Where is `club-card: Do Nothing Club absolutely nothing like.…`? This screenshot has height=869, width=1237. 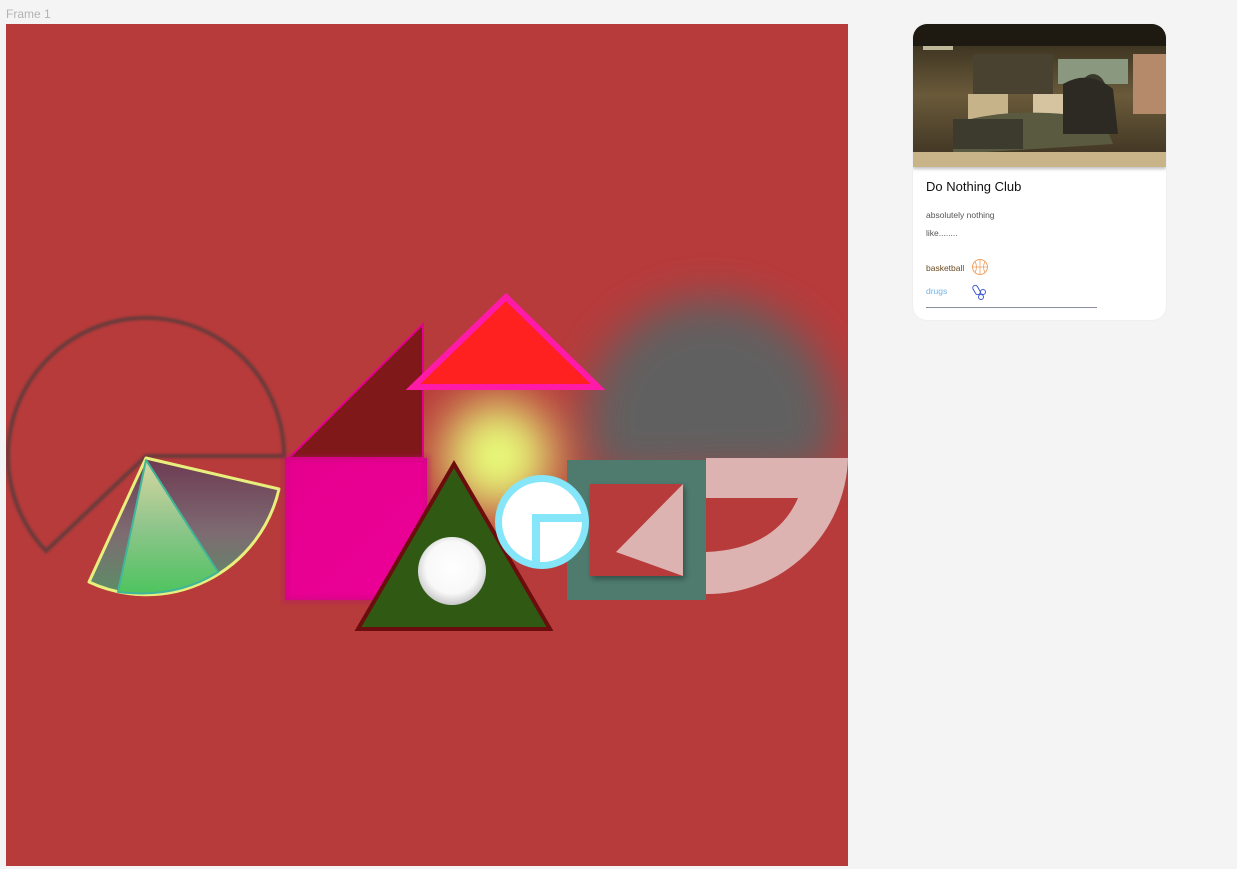 club-card: Do Nothing Club absolutely nothing like.… is located at coordinates (1039, 172).